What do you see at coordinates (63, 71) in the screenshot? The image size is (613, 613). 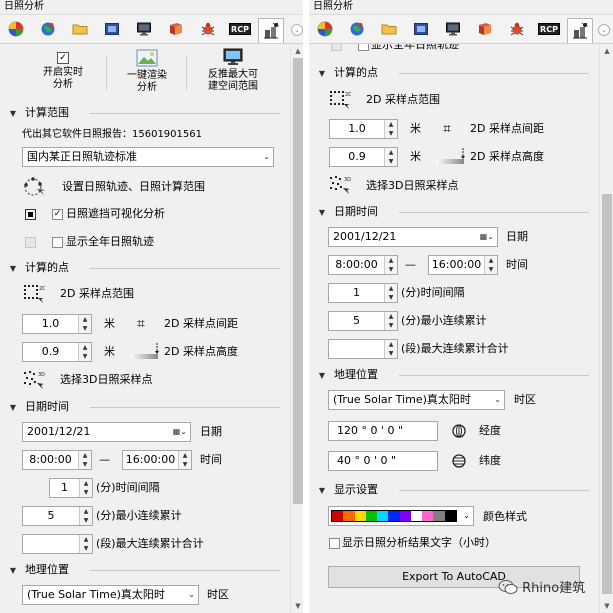 I see `realtime-analysis-button: ✓ 开启实时 分析` at bounding box center [63, 71].